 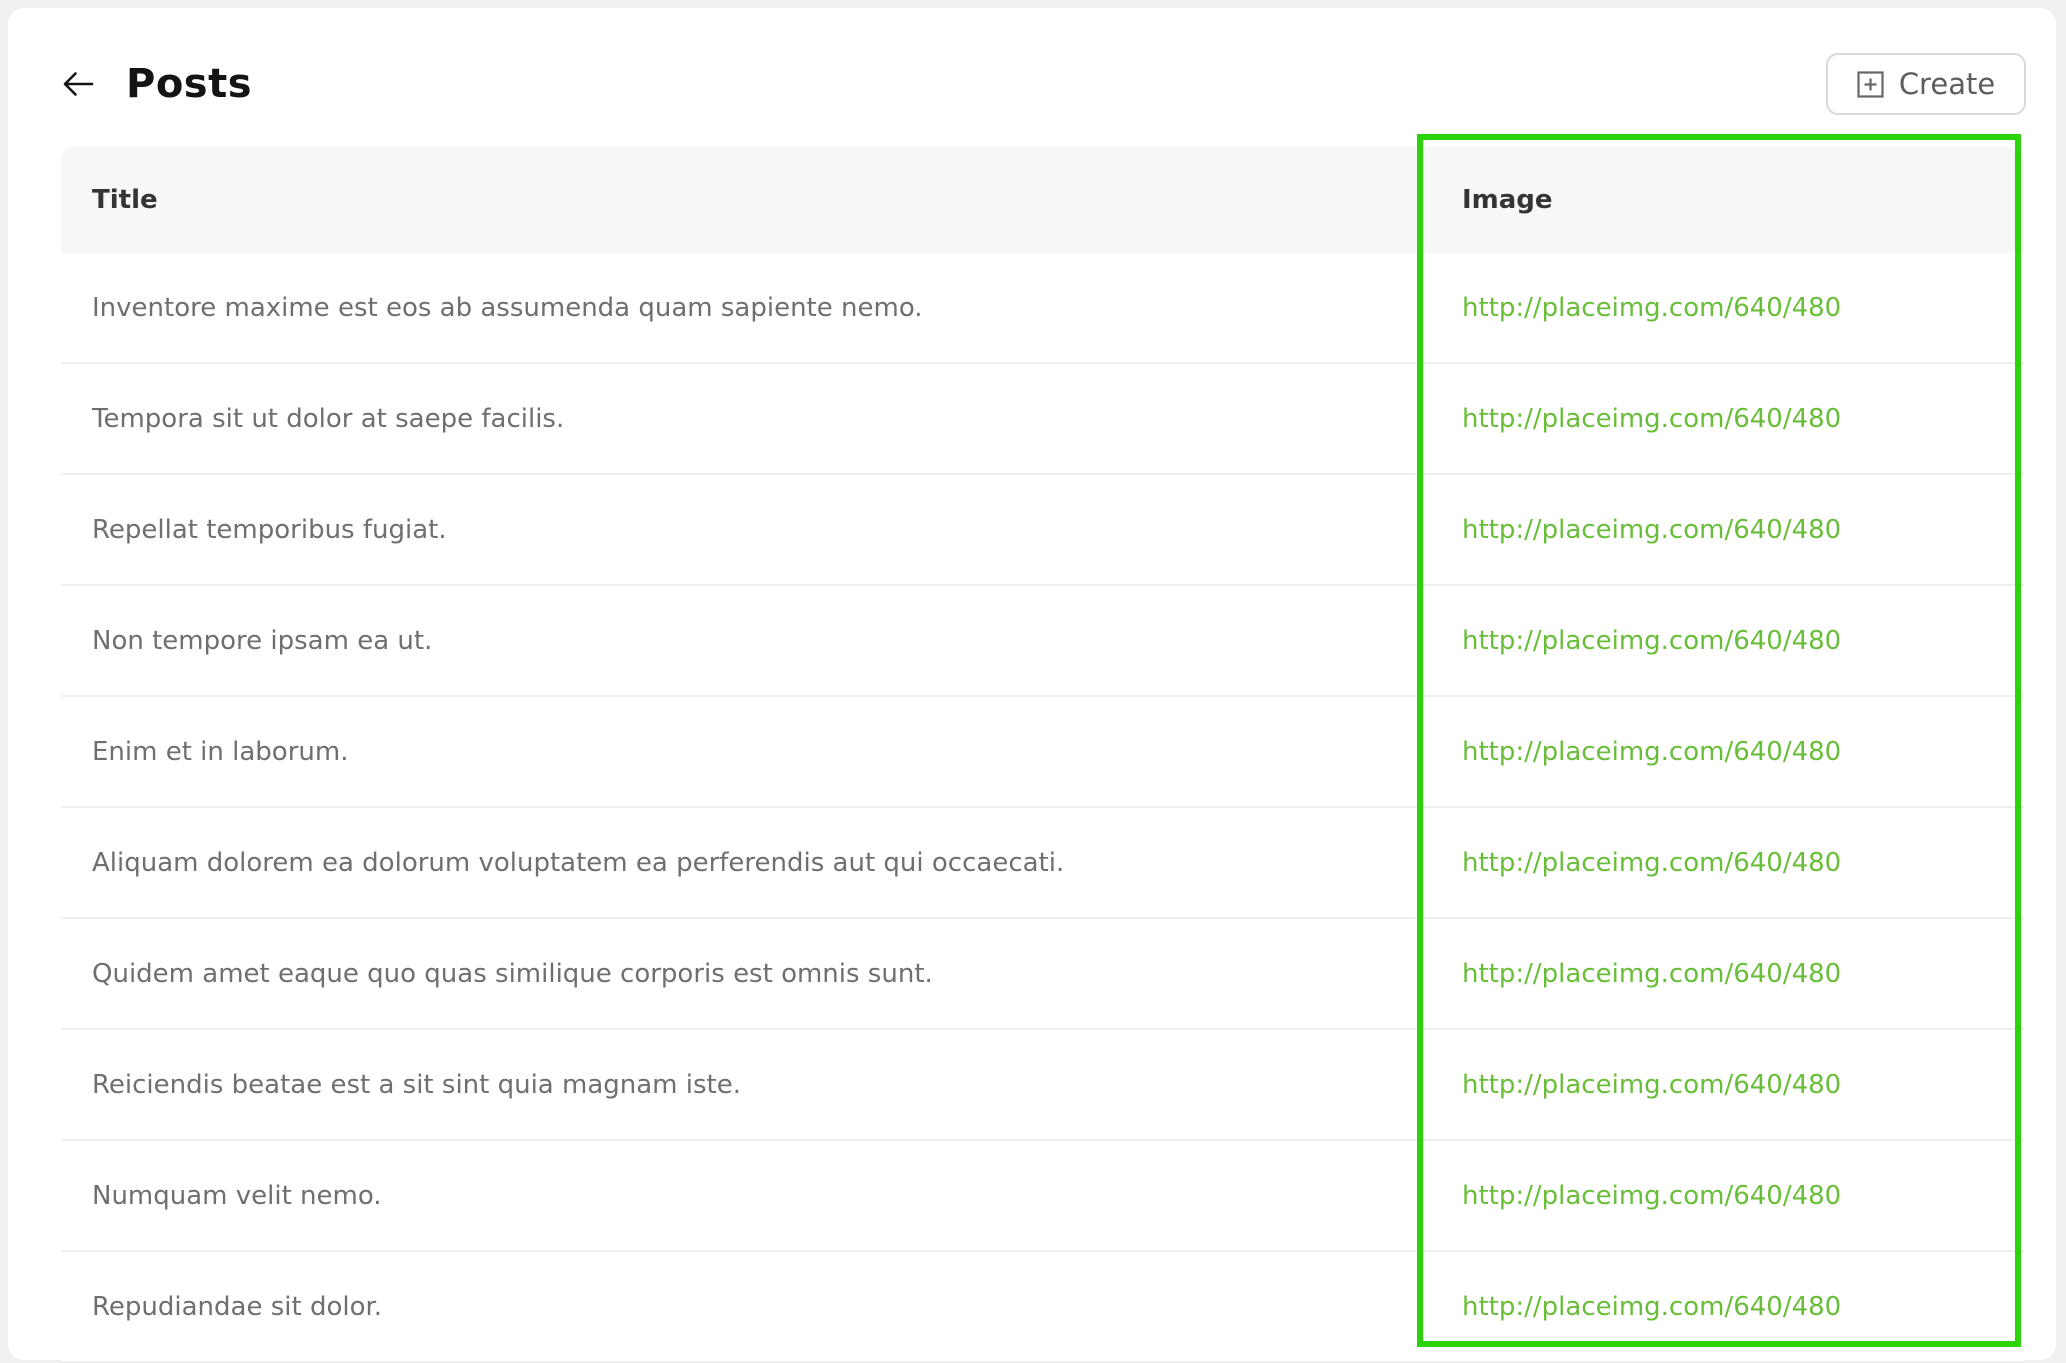 I want to click on create-button: Create, so click(x=1926, y=84).